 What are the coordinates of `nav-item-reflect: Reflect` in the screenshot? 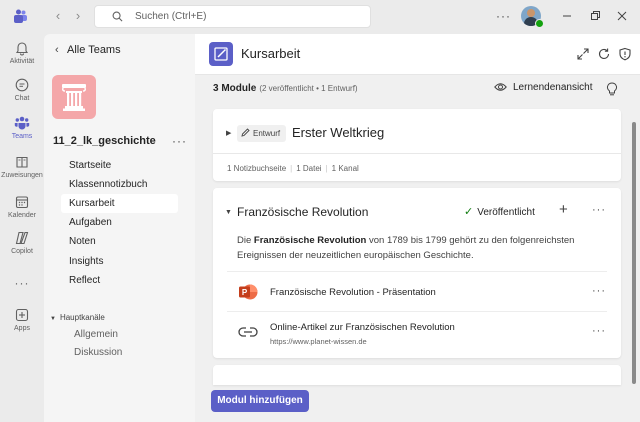 It's located at (119, 280).